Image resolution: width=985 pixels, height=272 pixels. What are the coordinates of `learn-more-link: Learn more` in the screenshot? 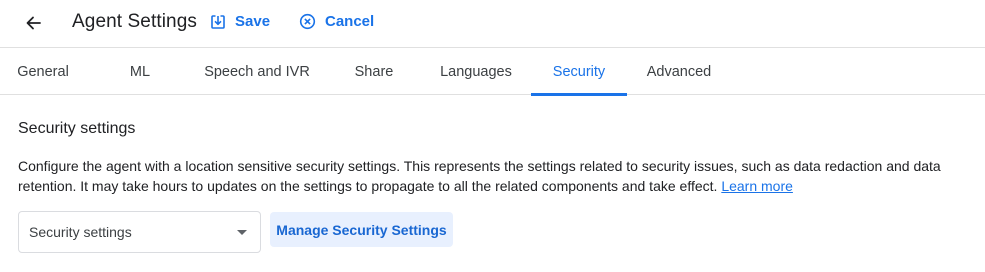 It's located at (757, 186).